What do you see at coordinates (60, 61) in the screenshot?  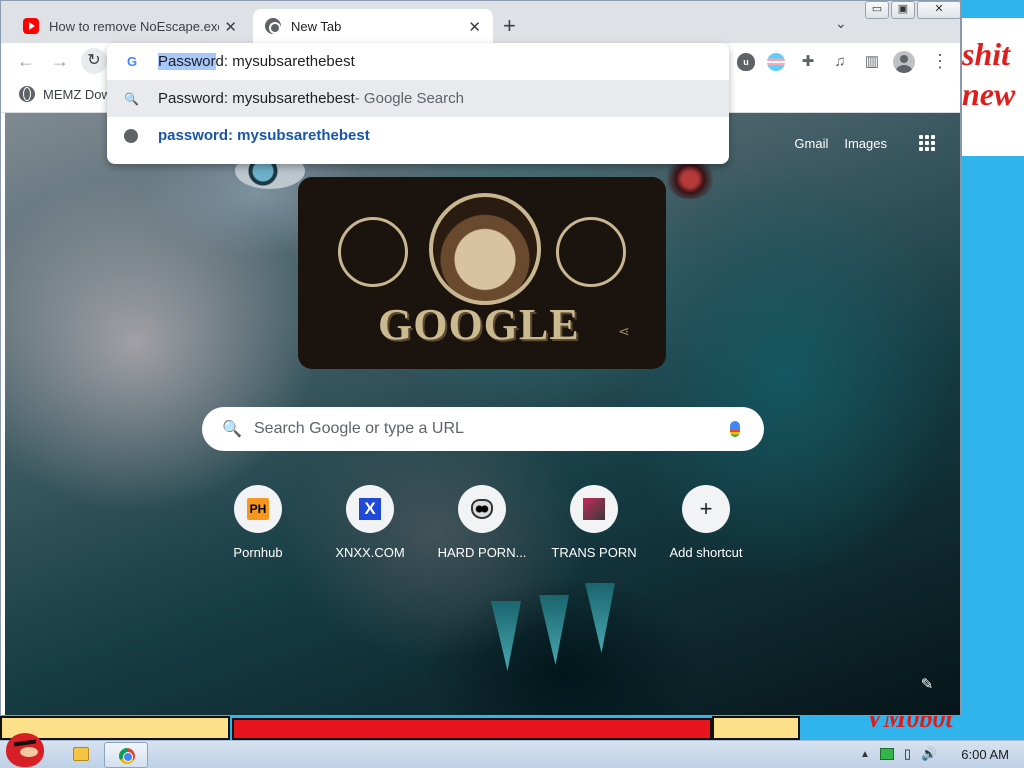 I see `forward-button: →` at bounding box center [60, 61].